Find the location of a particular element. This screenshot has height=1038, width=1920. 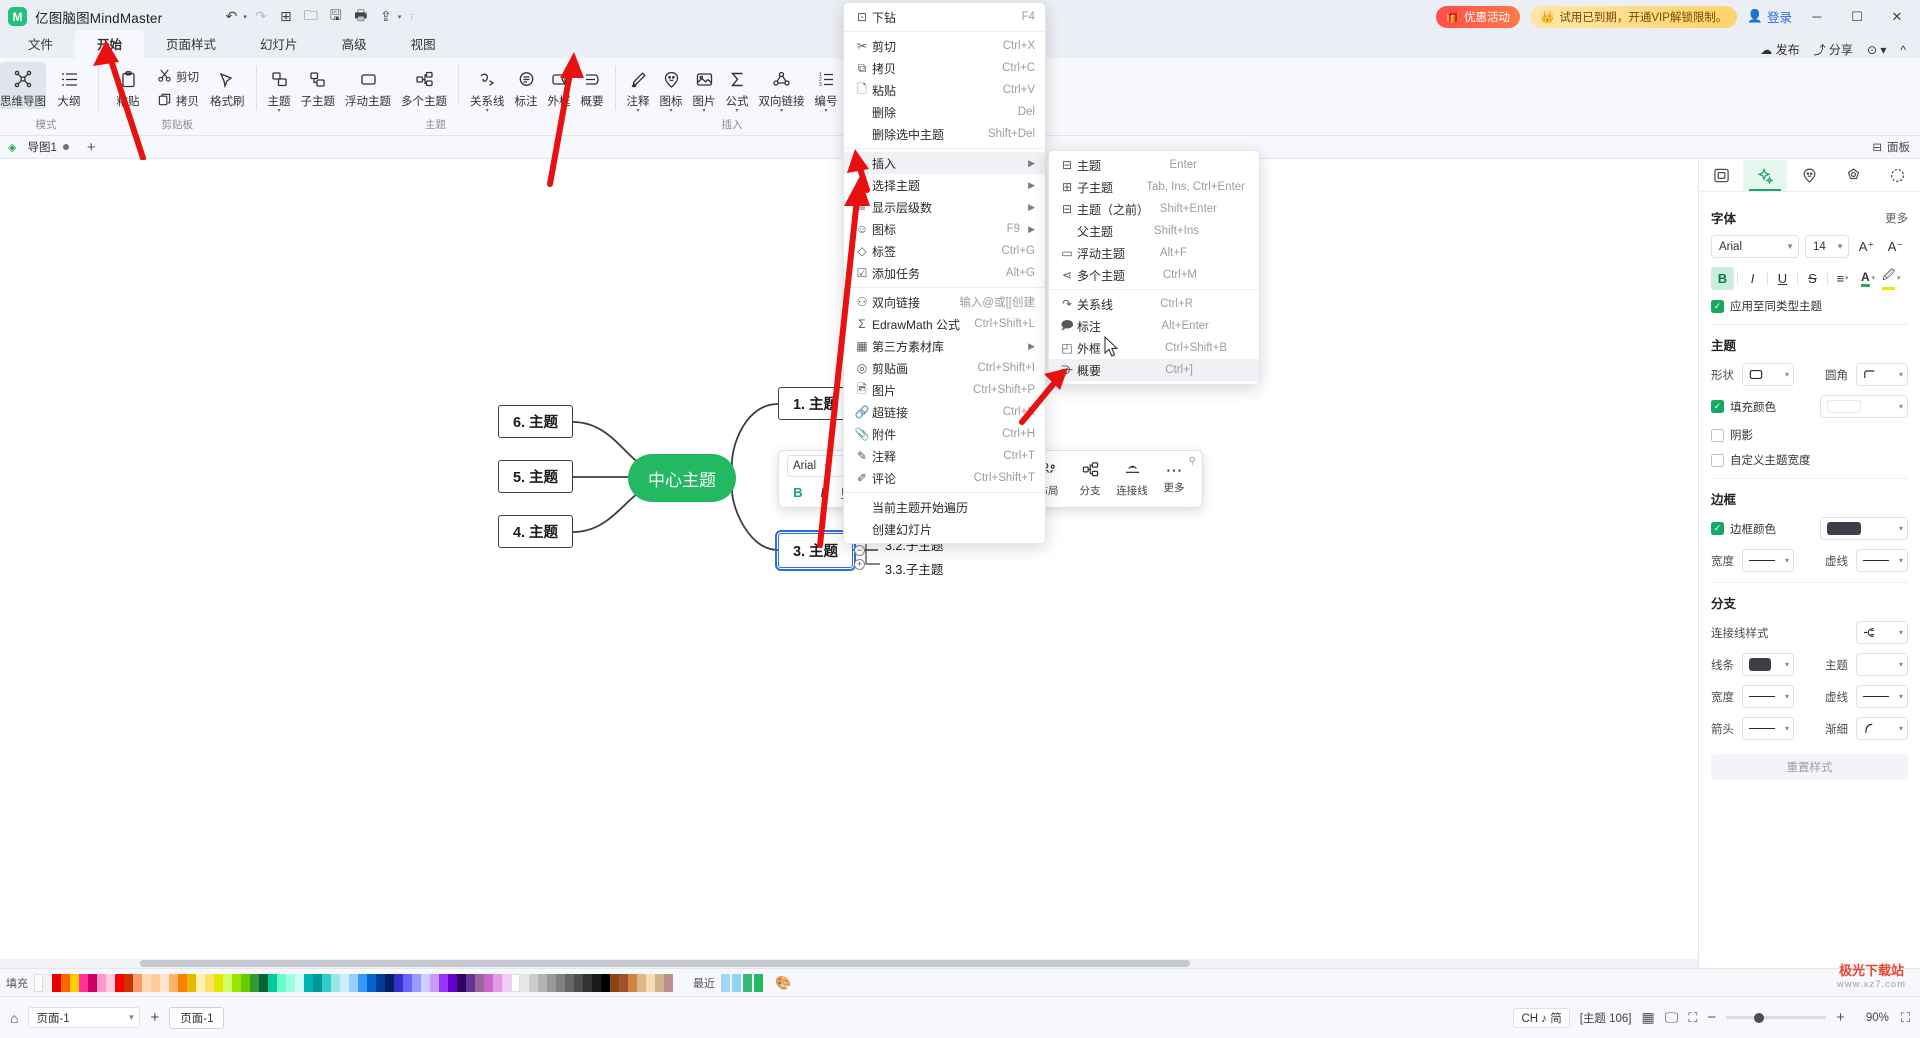

more-action: ⋯ 更多 is located at coordinates (1174, 478).